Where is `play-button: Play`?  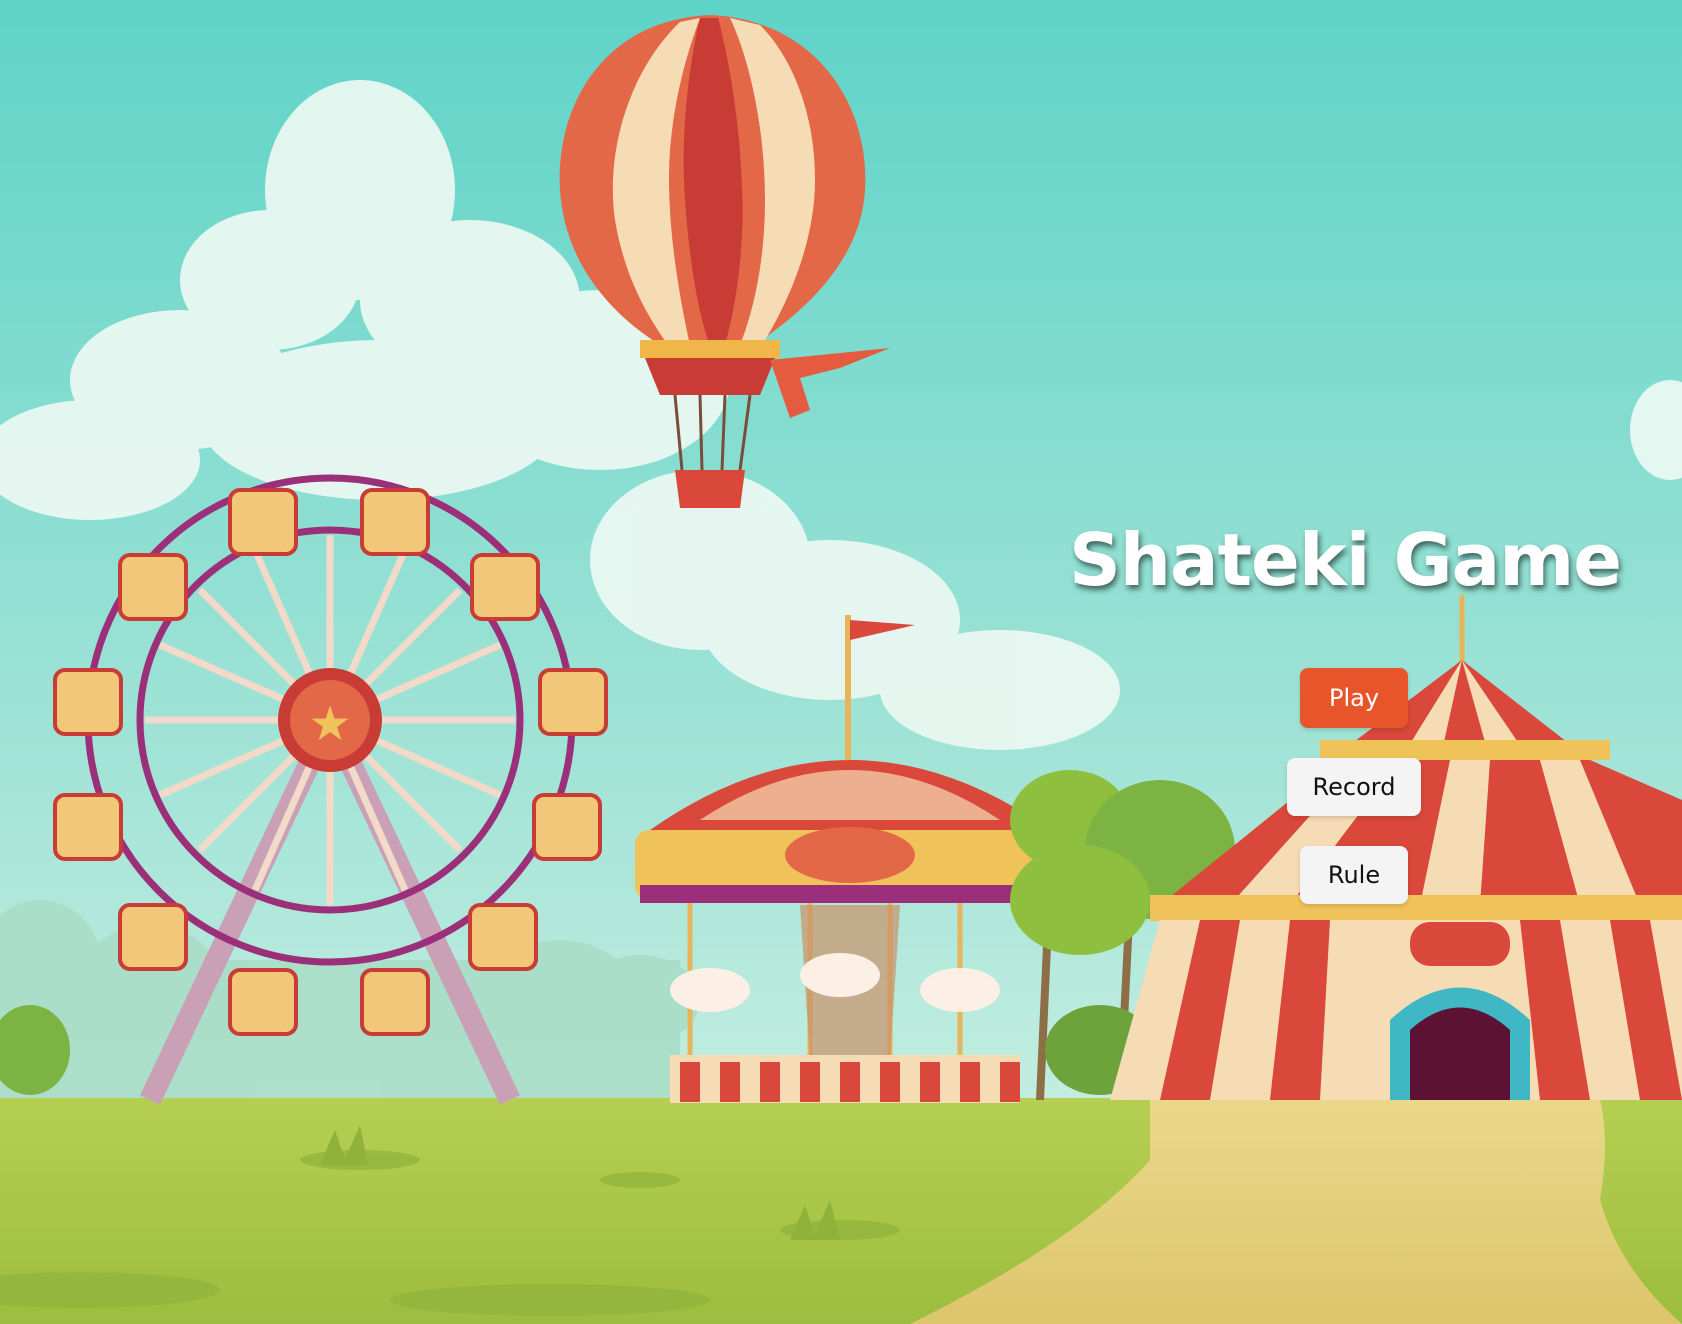
play-button: Play is located at coordinates (1354, 698).